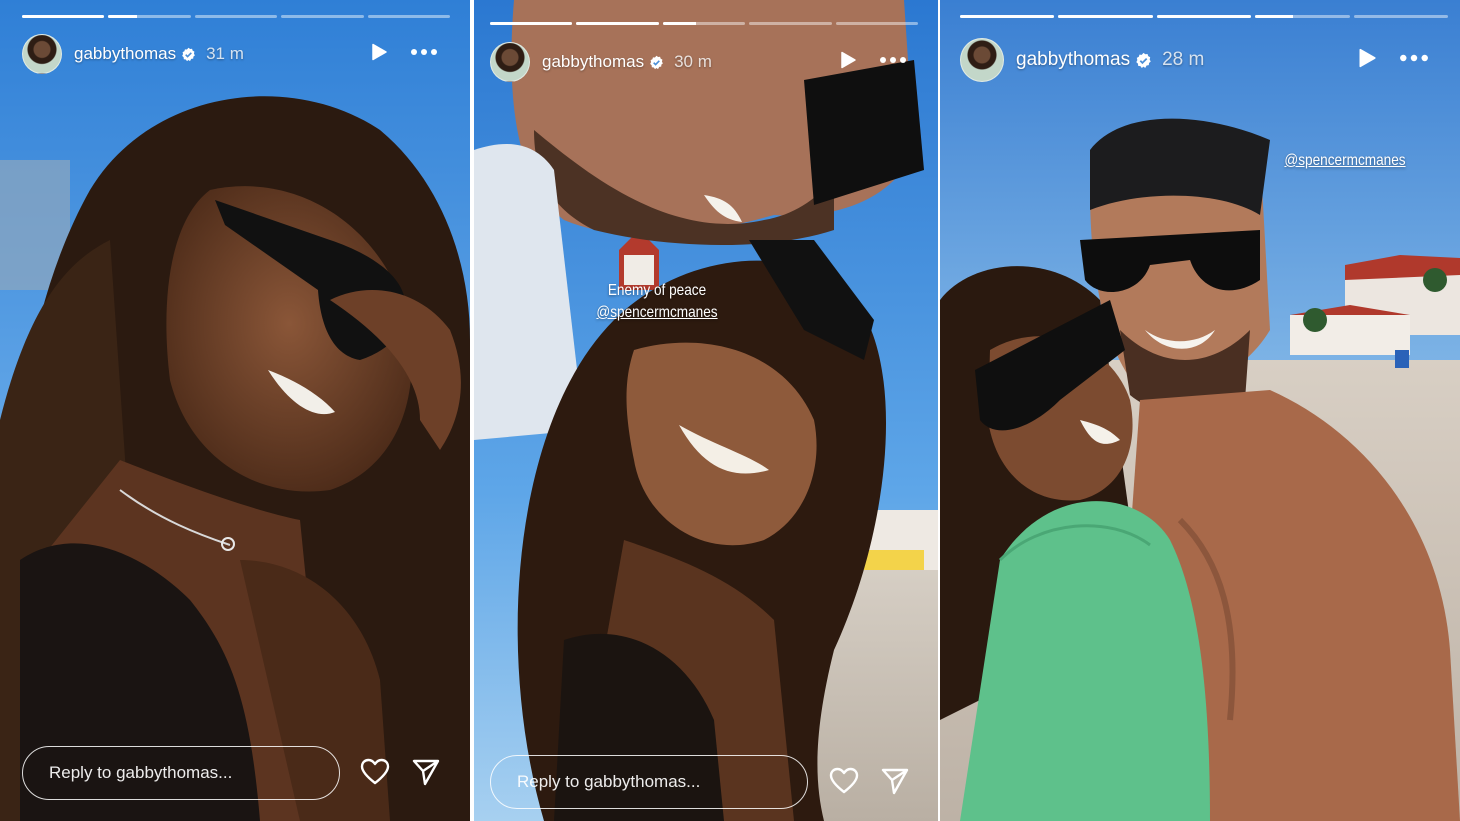  I want to click on post-time: 30 m, so click(693, 61).